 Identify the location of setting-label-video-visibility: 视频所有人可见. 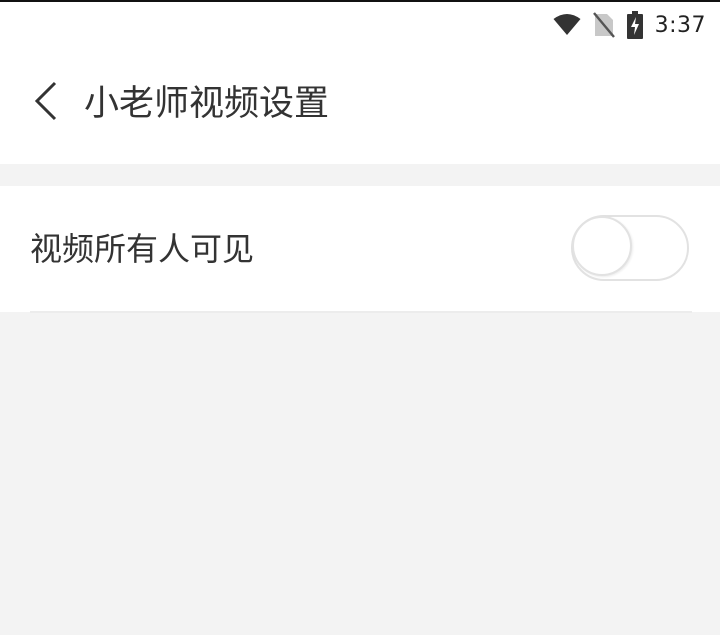
(142, 249).